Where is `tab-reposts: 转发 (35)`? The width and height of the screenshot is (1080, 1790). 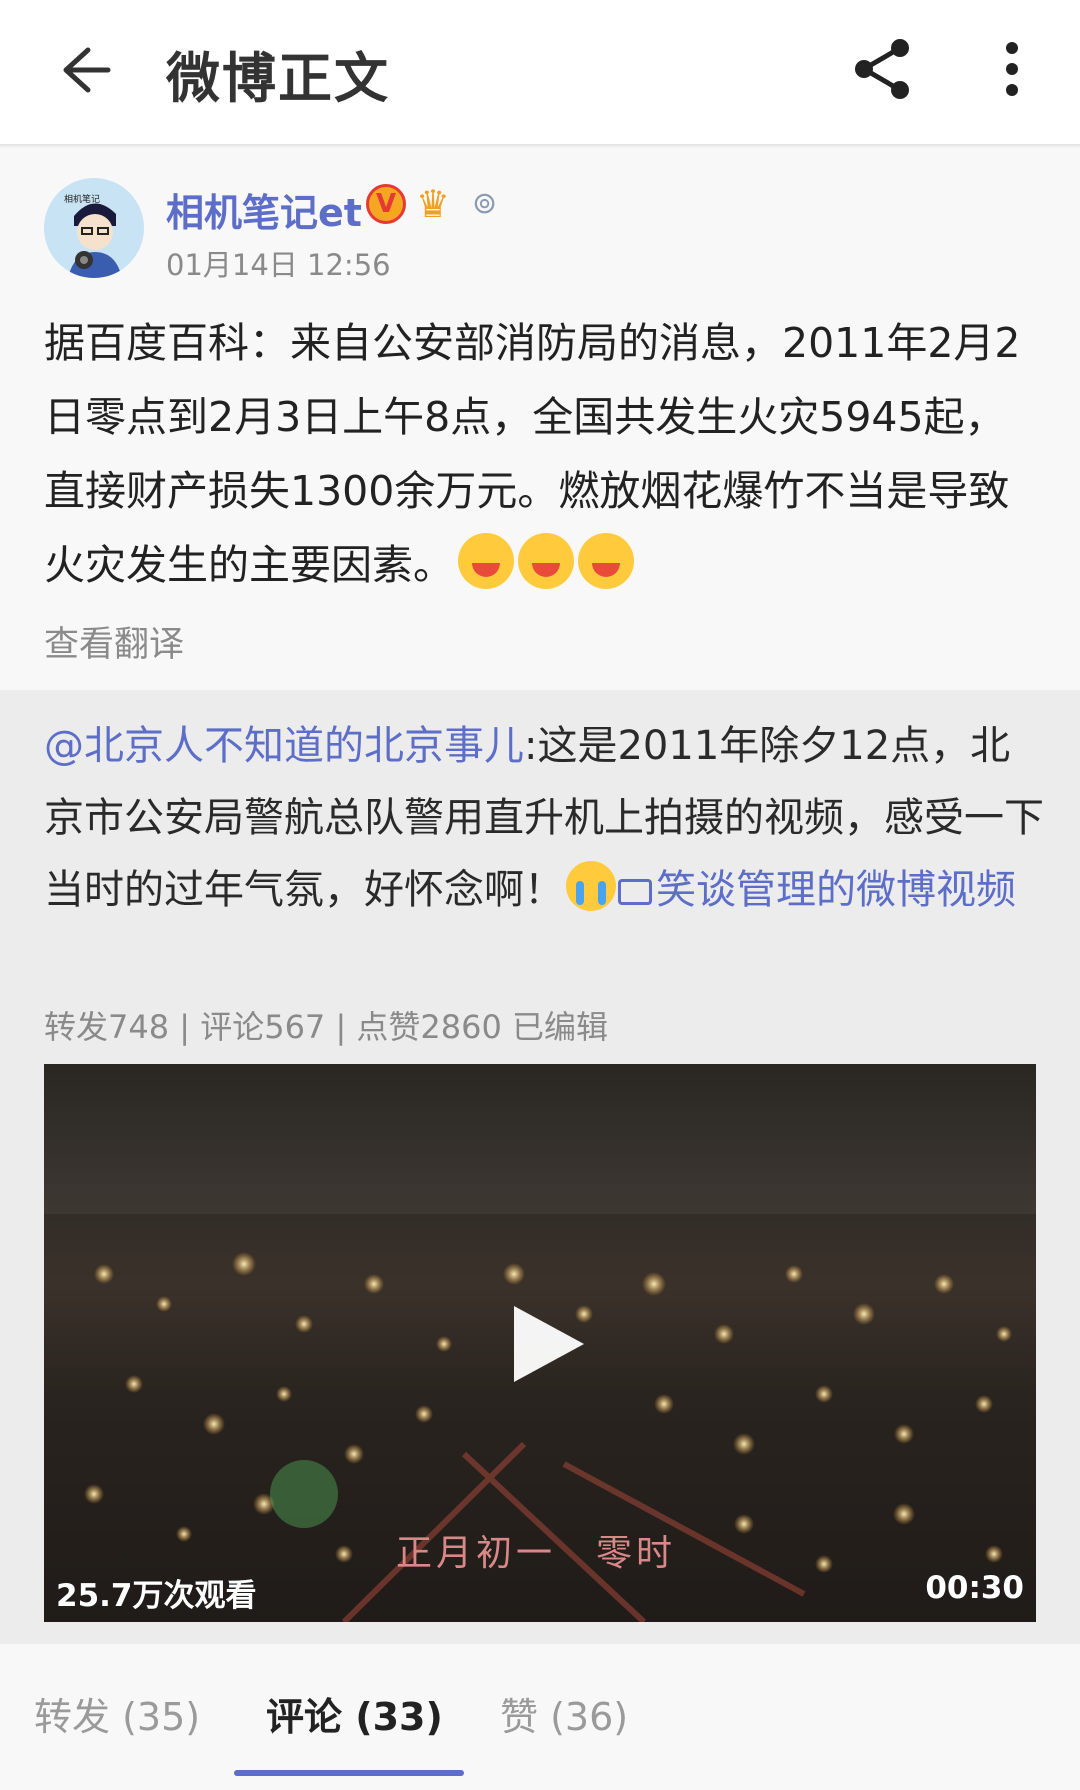 tab-reposts: 转发 (35) is located at coordinates (117, 1713).